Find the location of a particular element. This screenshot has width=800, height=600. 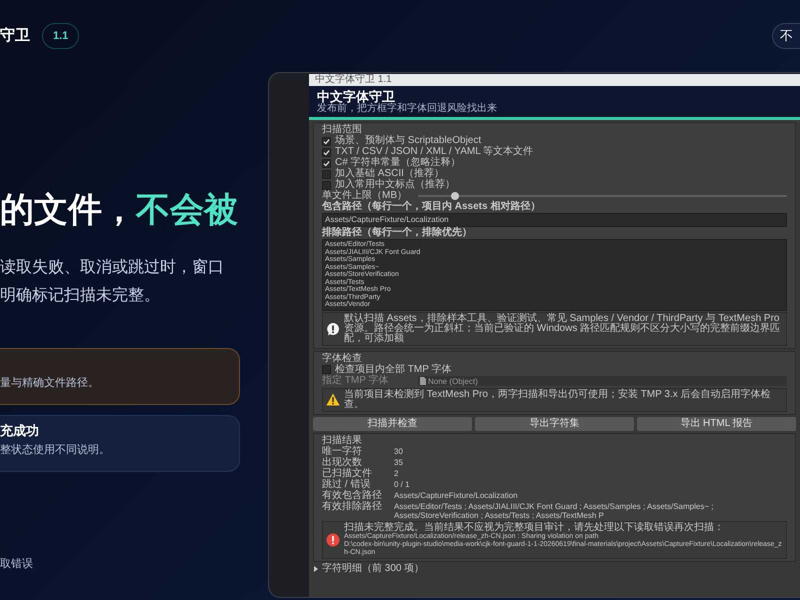

file-icon is located at coordinates (423, 381).